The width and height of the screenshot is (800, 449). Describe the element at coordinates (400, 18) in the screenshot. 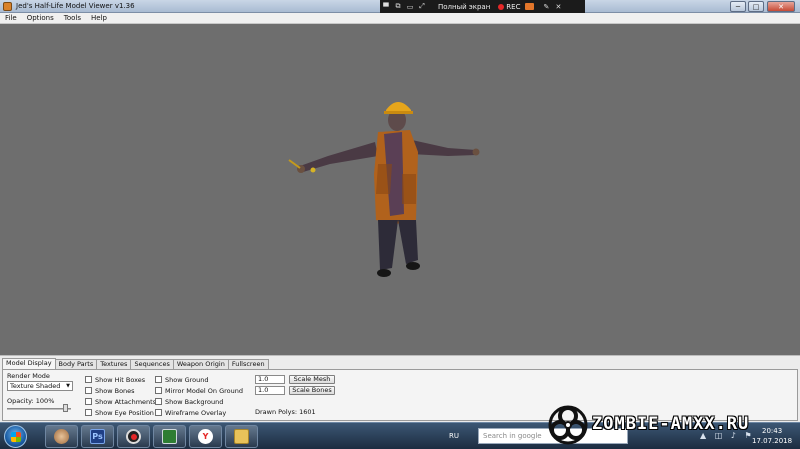

I see `menu-bar: File Options Tools Help` at that location.